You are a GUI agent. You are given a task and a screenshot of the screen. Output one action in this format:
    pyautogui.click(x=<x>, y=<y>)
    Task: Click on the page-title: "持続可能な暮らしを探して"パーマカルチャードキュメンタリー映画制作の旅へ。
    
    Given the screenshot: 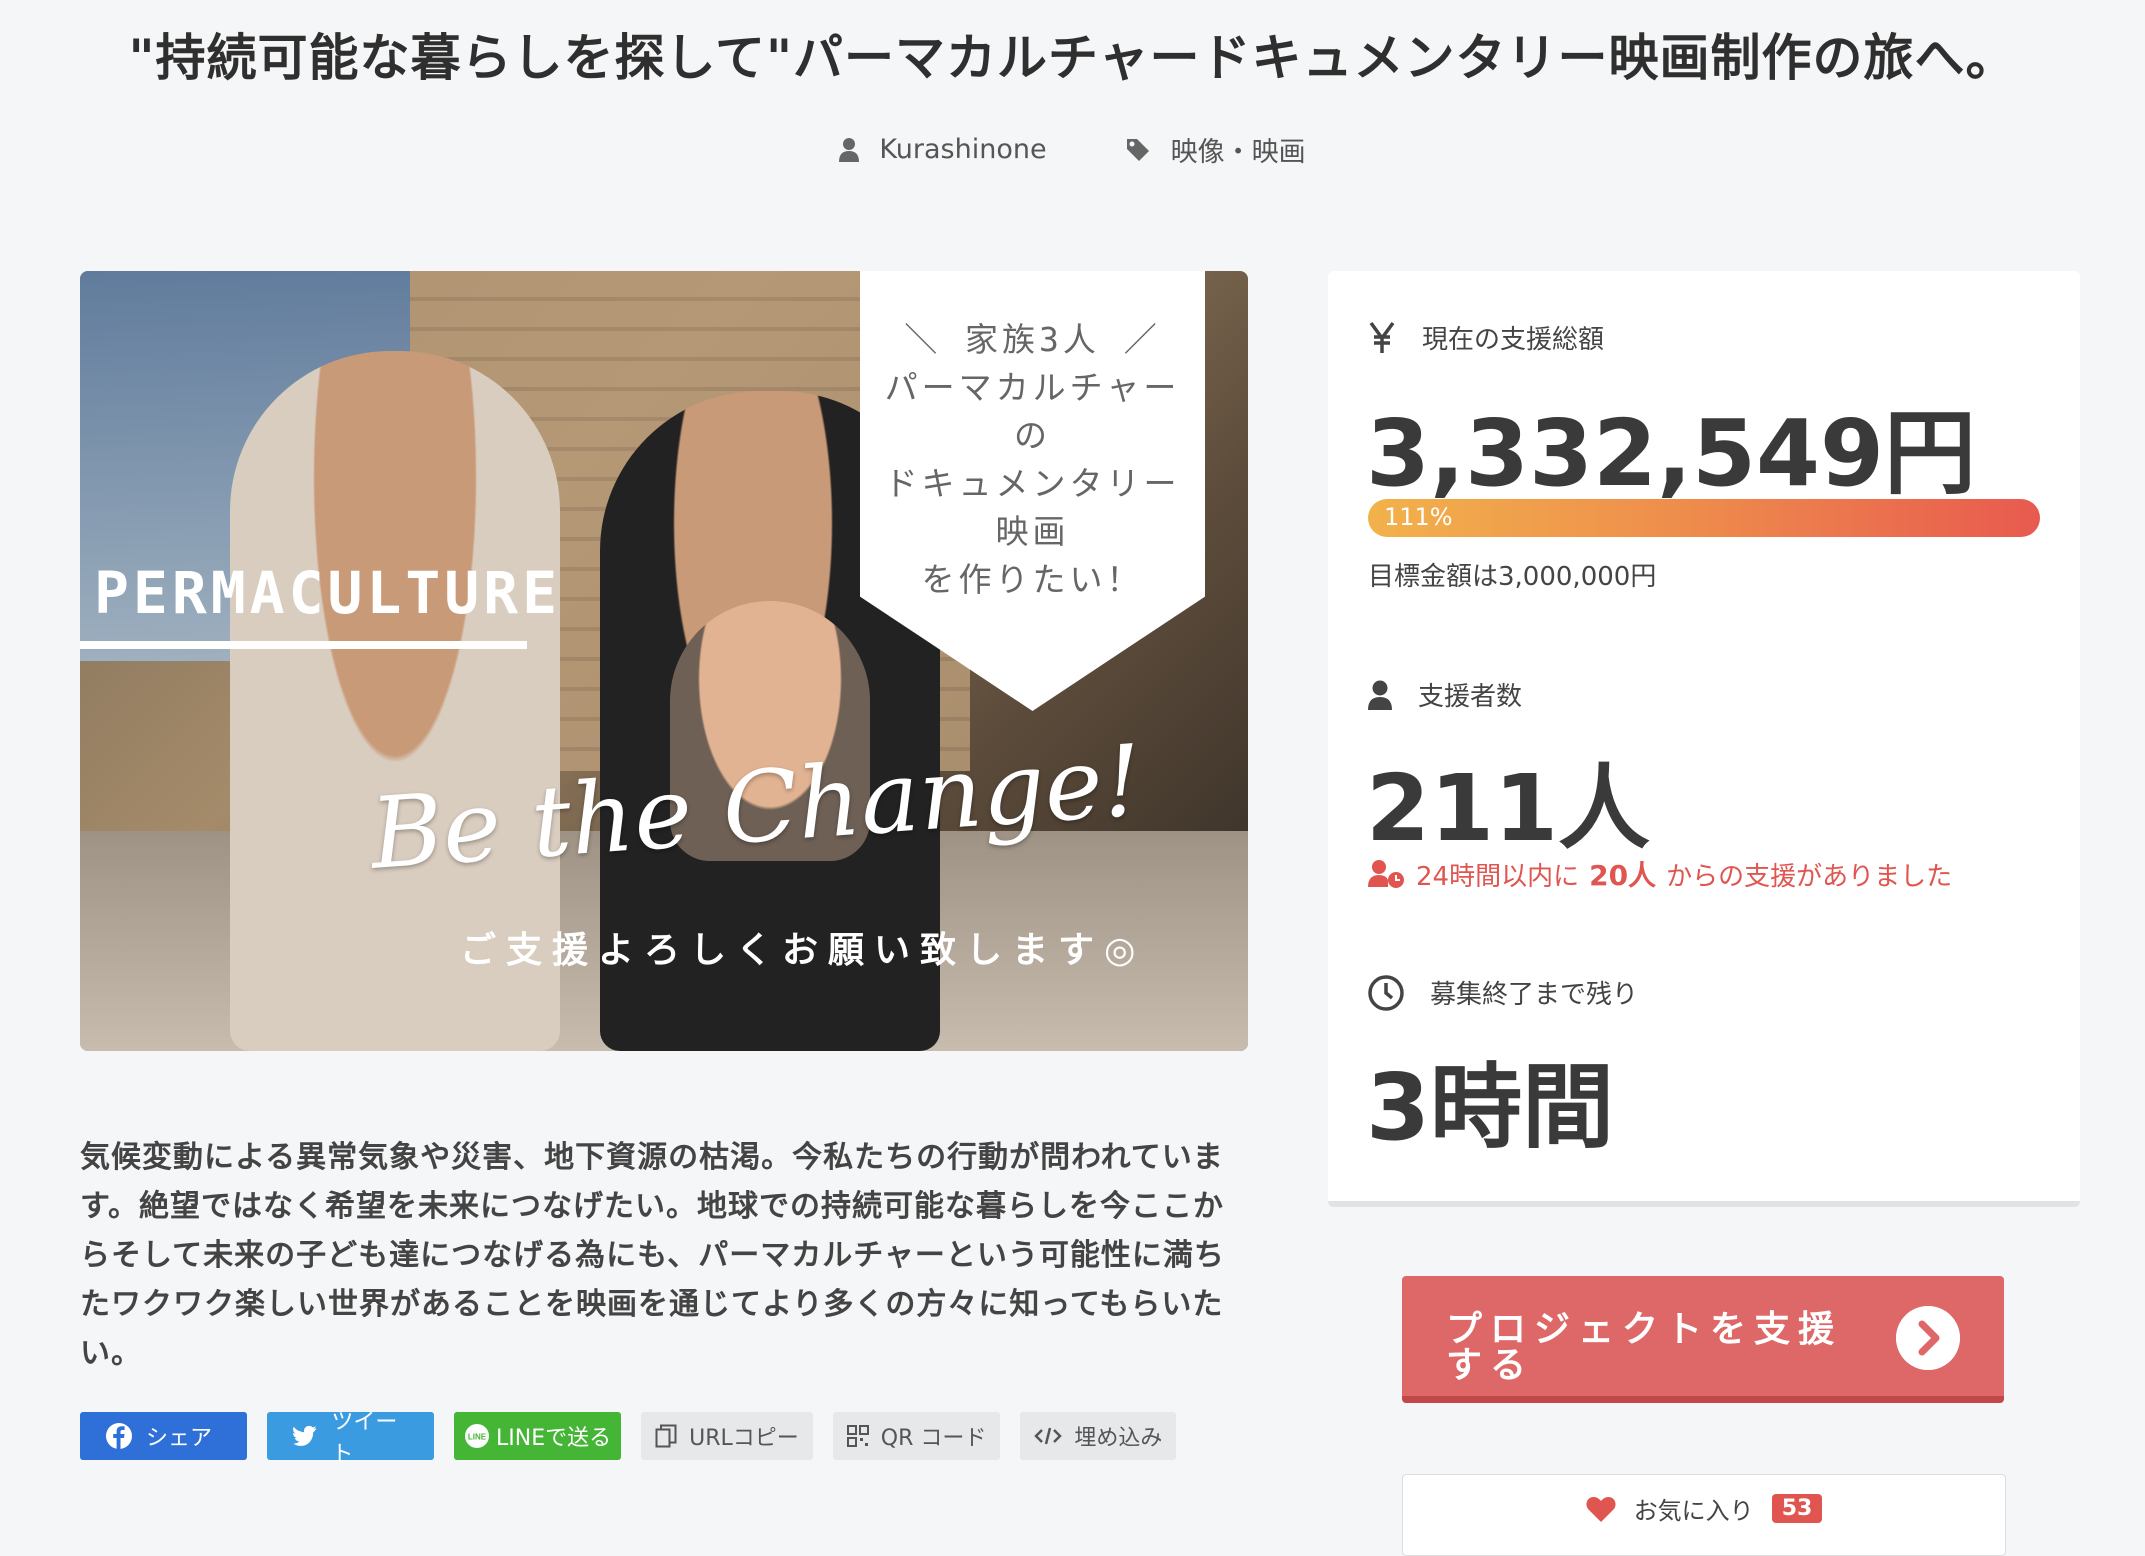 What is the action you would take?
    pyautogui.click(x=1072, y=58)
    